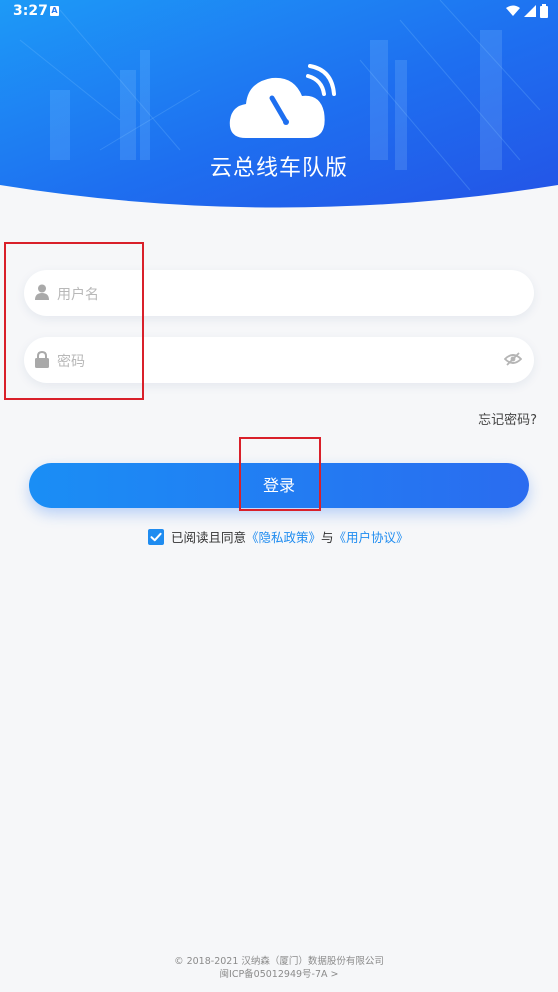  Describe the element at coordinates (283, 102) in the screenshot. I see `cloud-speedometer-wifi-icon` at that location.